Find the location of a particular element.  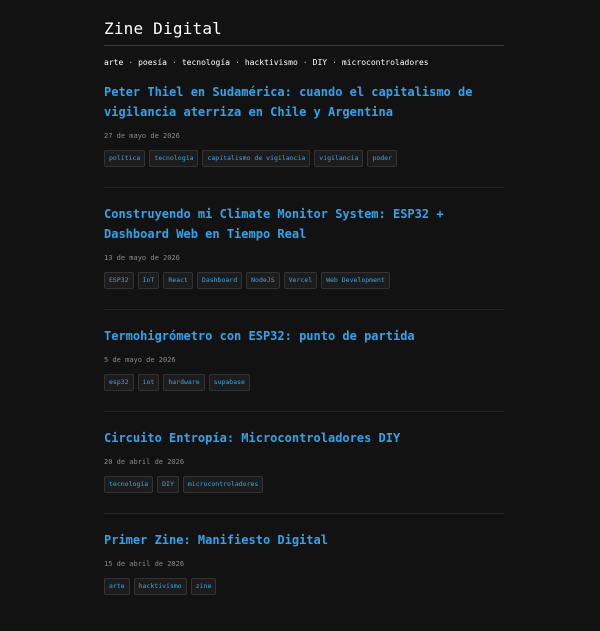

nav-link-diy: DIY is located at coordinates (320, 62).